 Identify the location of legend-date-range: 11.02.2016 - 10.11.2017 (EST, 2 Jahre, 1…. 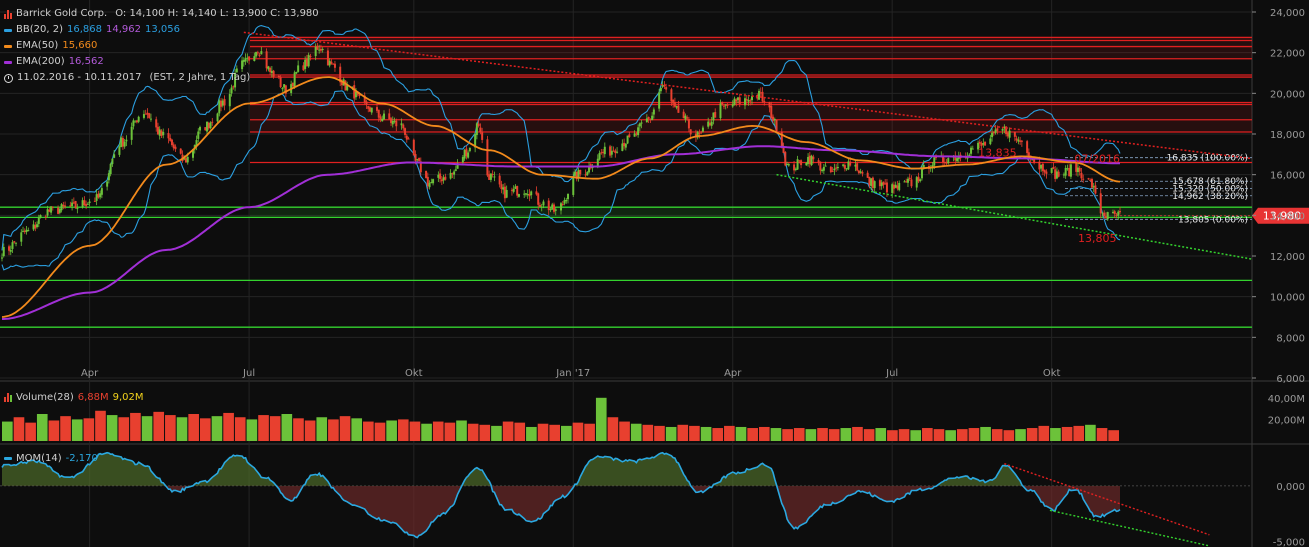
(161, 78).